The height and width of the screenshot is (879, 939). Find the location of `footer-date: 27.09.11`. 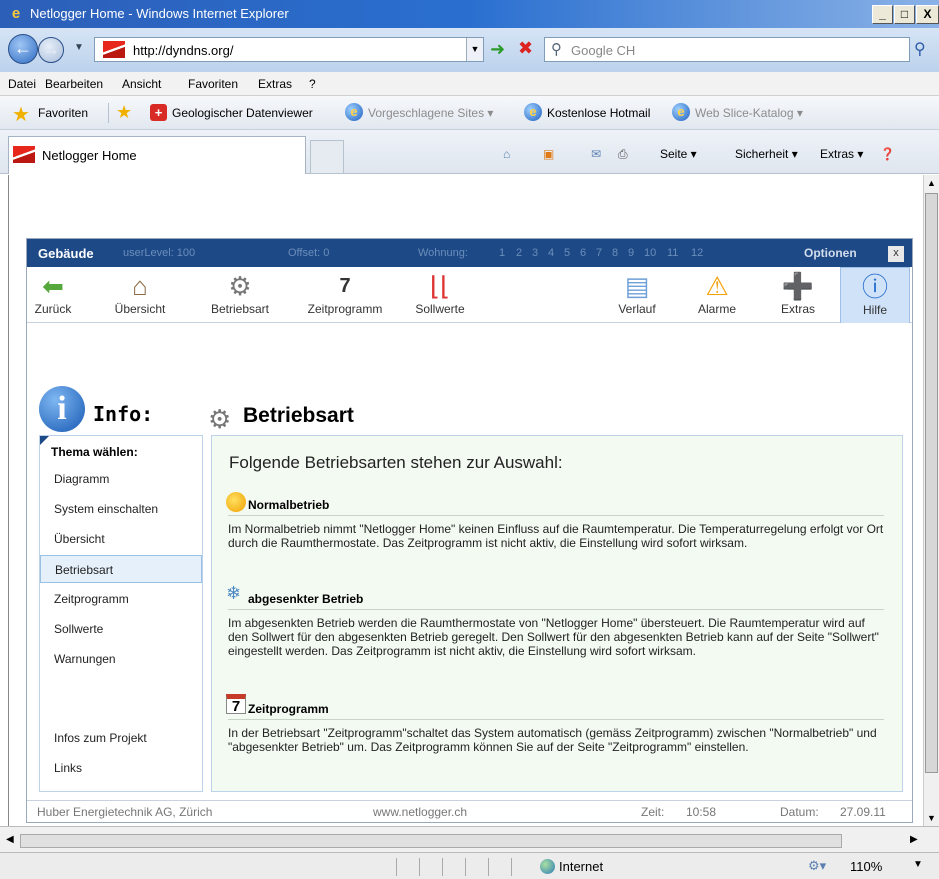

footer-date: 27.09.11 is located at coordinates (863, 812).